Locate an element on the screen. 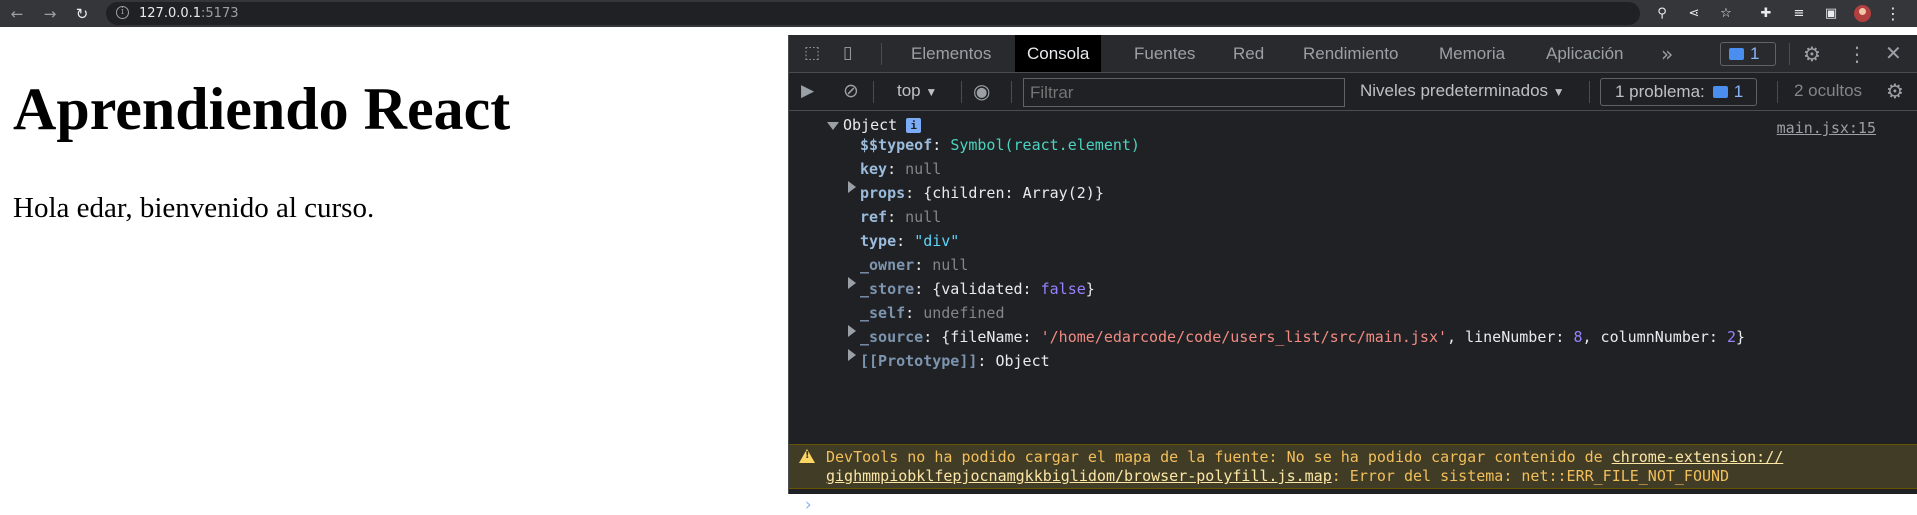 The image size is (1917, 515). context-selector: top ▼ is located at coordinates (917, 91).